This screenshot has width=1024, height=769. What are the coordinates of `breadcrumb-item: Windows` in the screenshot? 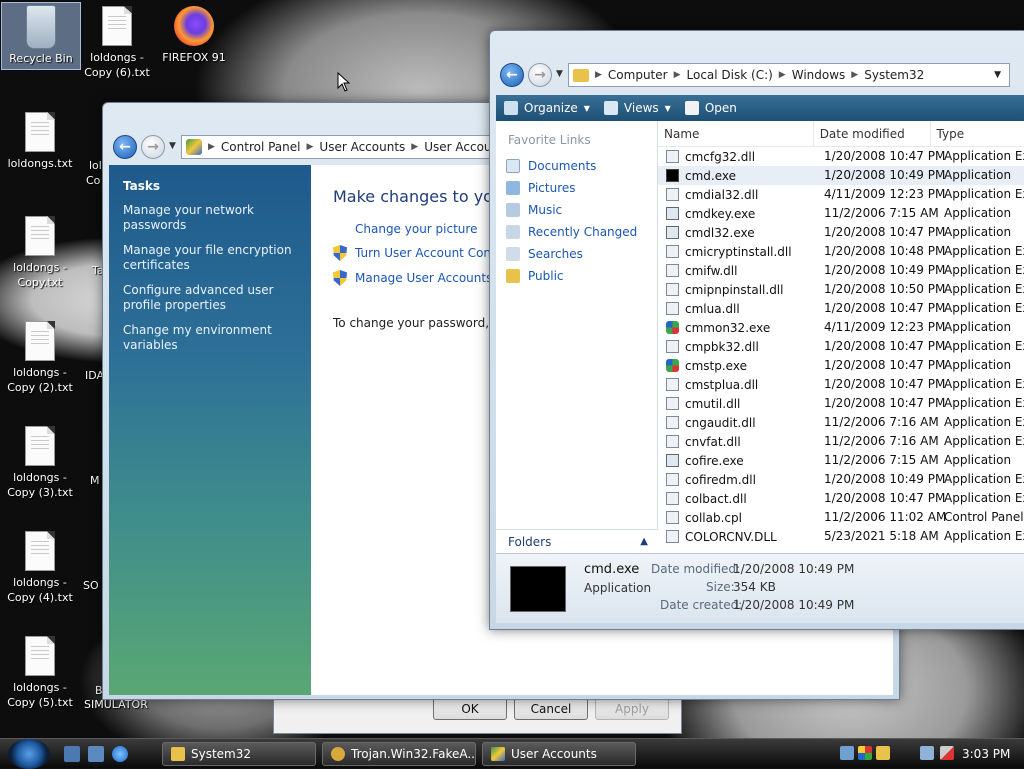 It's located at (819, 75).